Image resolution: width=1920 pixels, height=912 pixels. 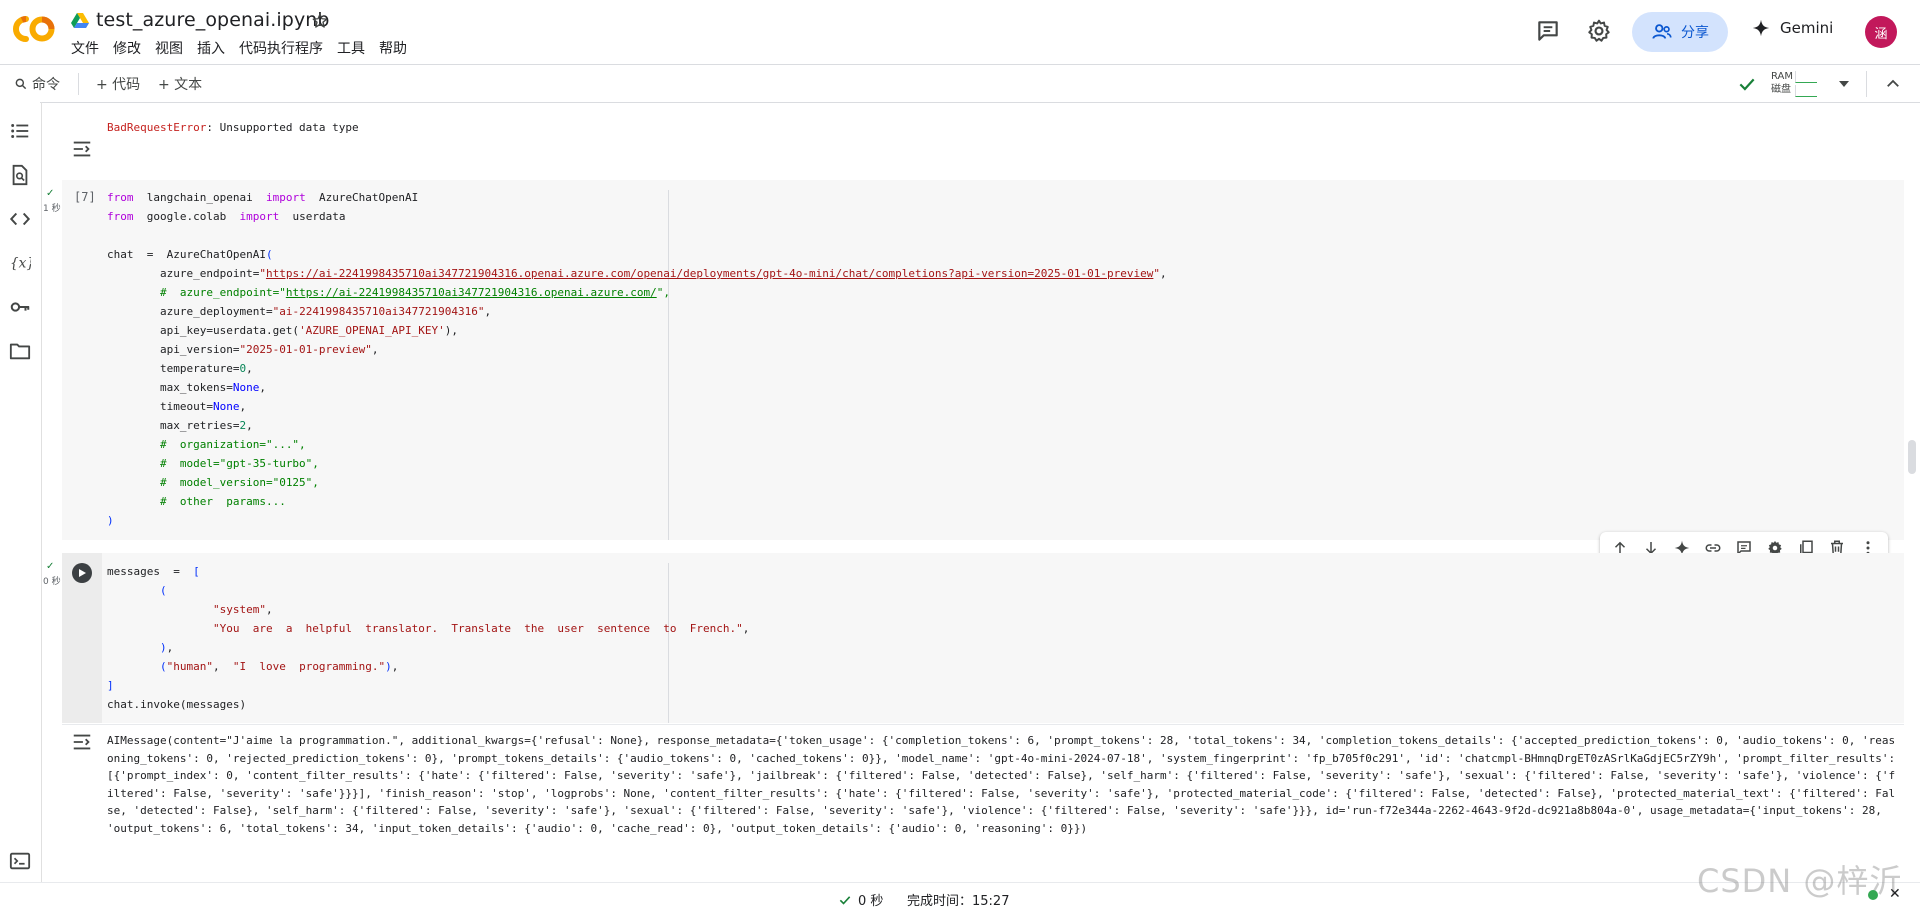 I want to click on connected-check-icon, so click(x=1747, y=84).